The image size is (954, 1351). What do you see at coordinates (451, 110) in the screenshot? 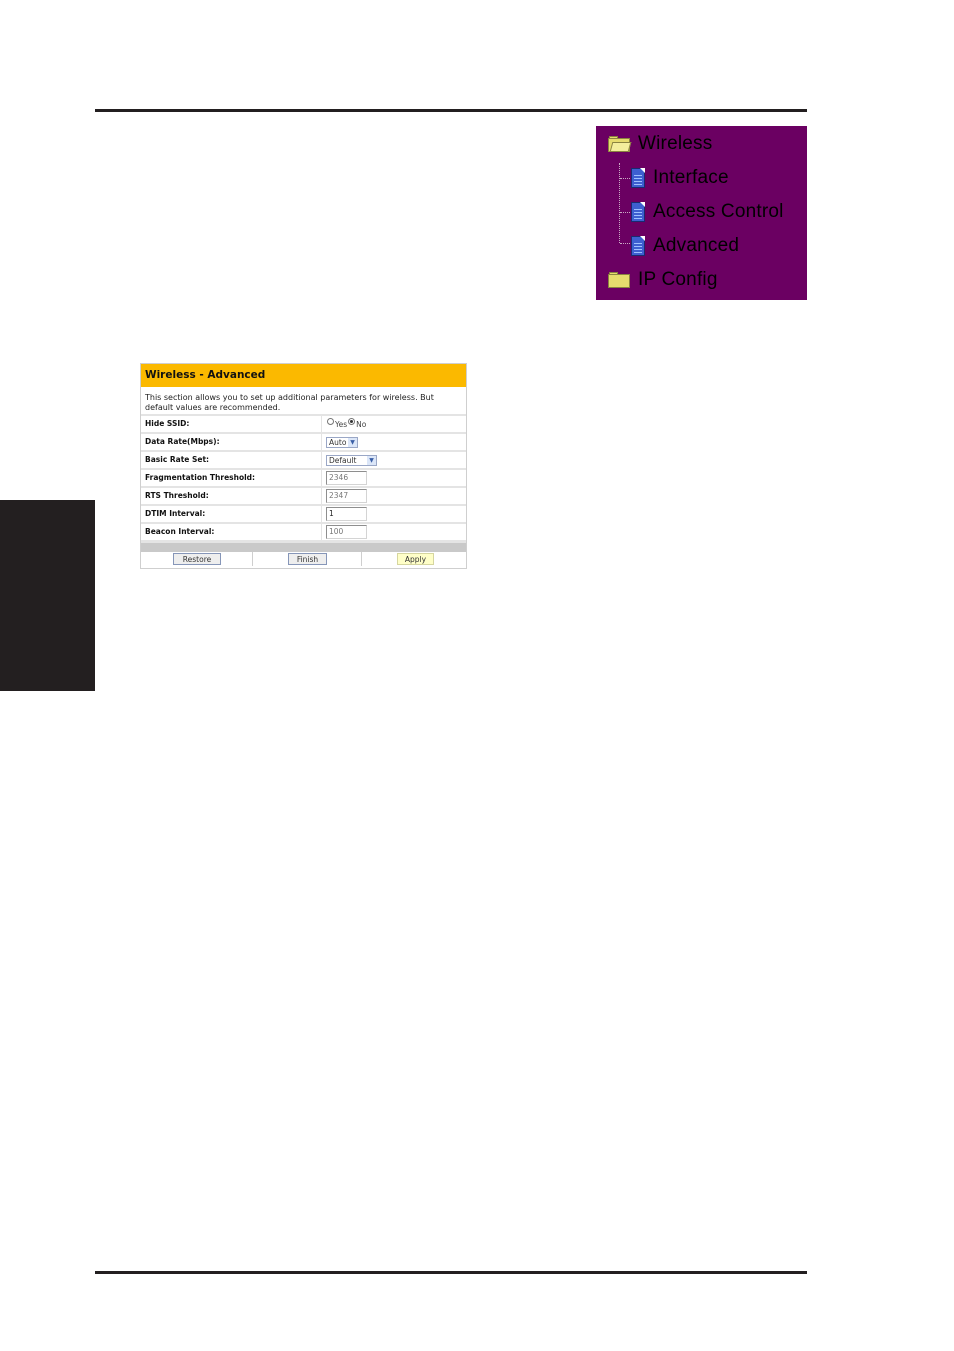
I see `top-rule` at bounding box center [451, 110].